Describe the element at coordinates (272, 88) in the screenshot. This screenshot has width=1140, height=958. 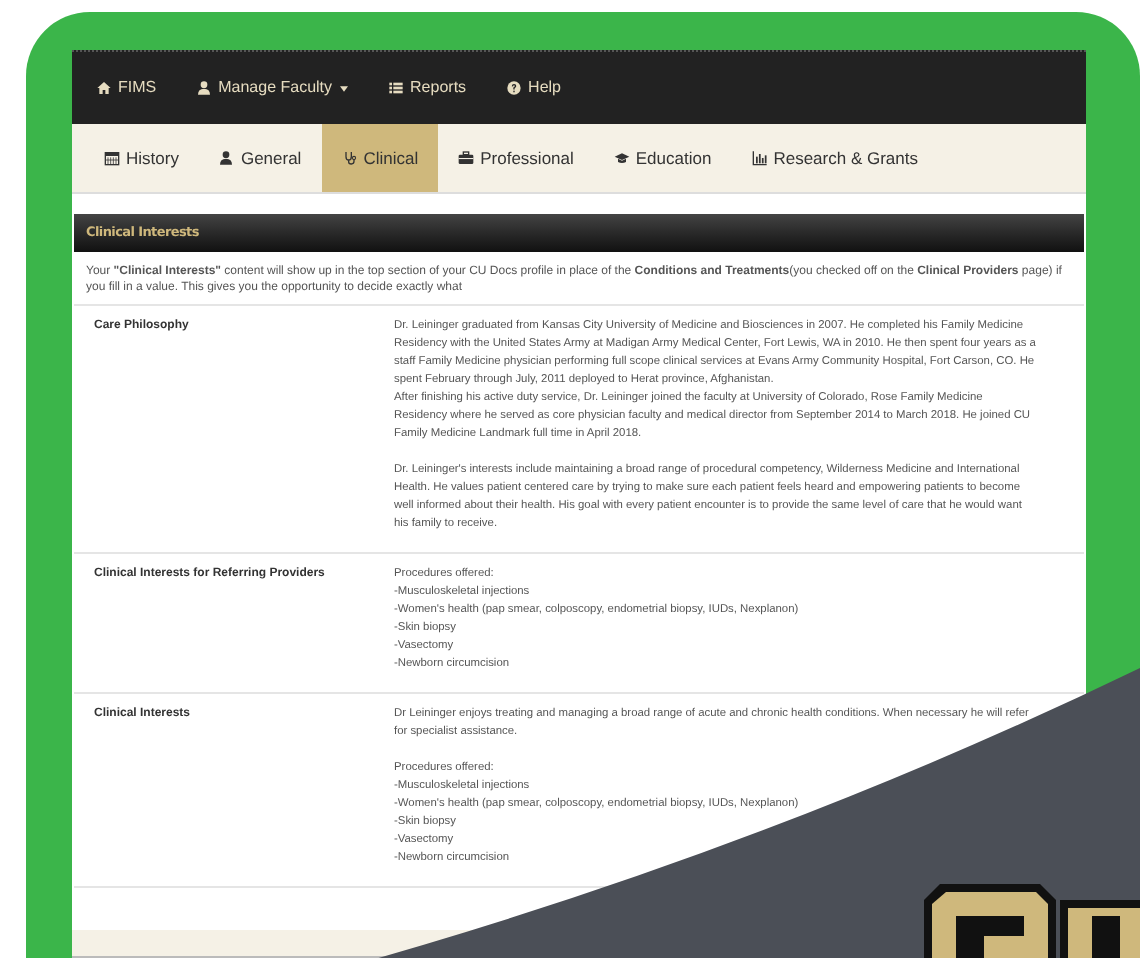
I see `nav-link: Manage Faculty` at that location.